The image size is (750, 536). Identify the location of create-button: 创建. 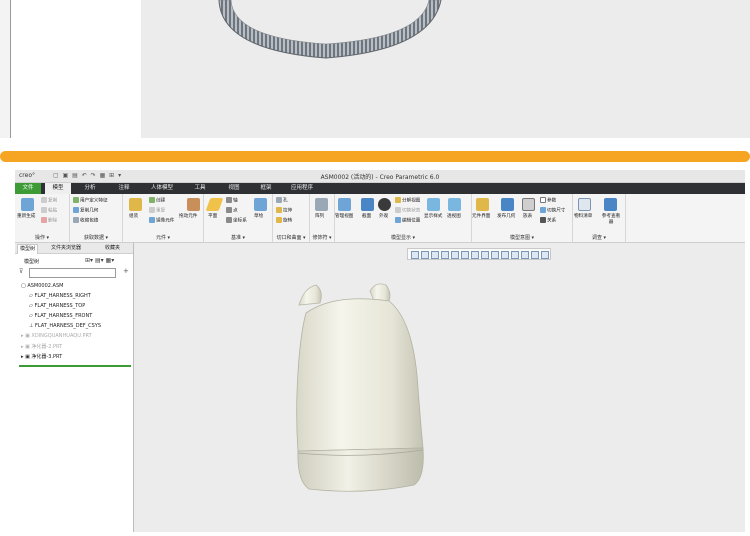
(157, 200).